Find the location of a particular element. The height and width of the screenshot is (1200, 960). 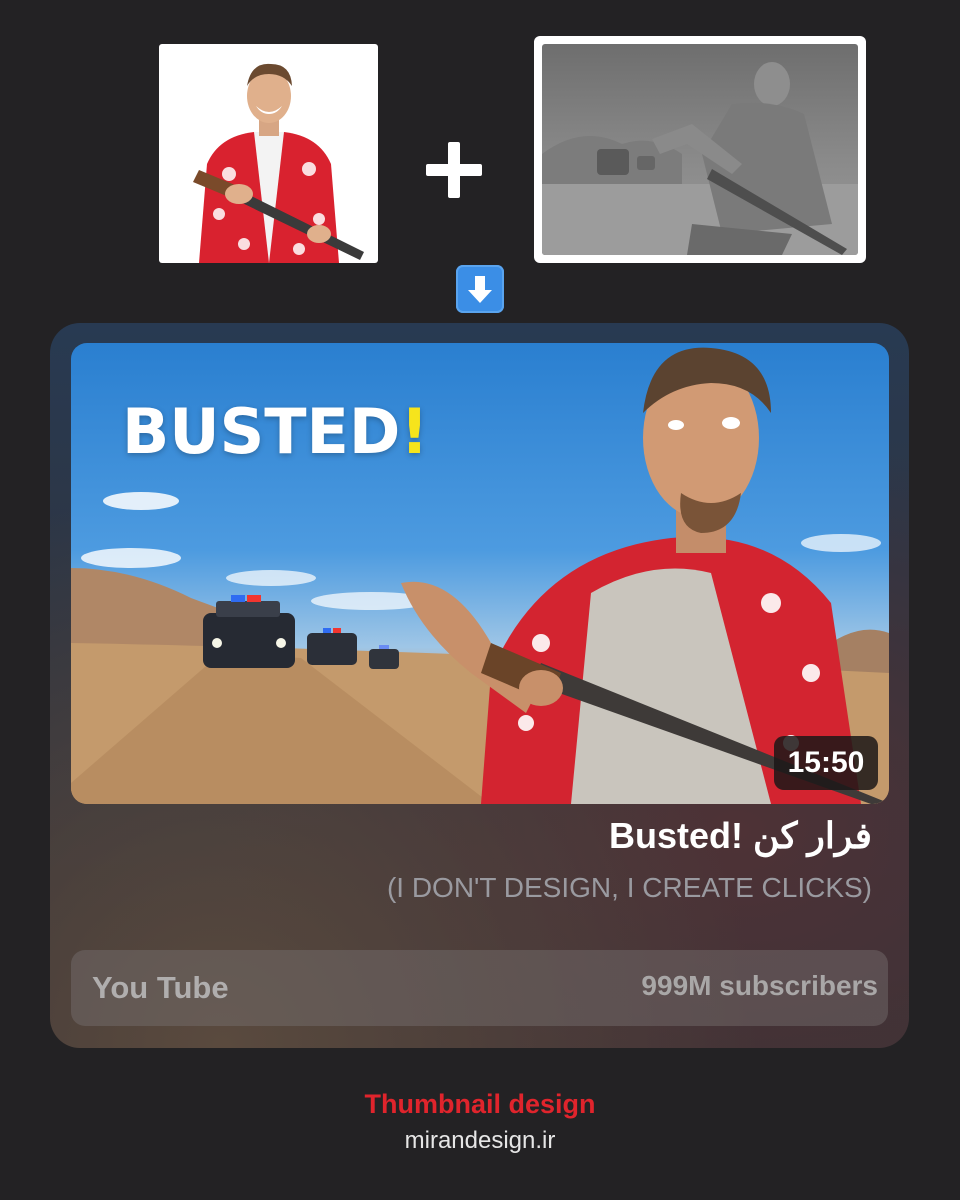

person-illustration is located at coordinates (278, 163).